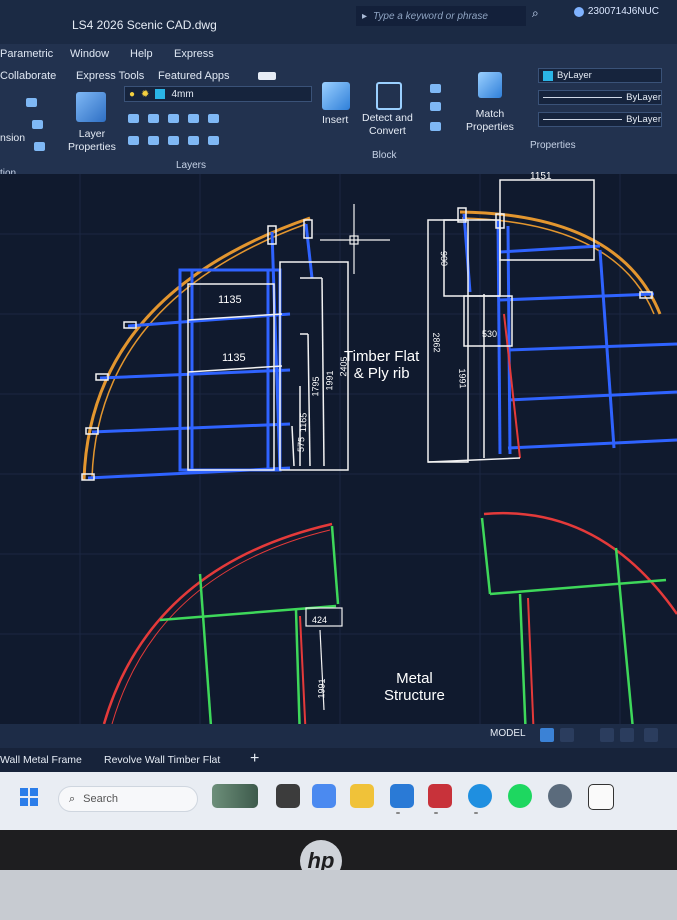  I want to click on browser-icon, so click(480, 796).